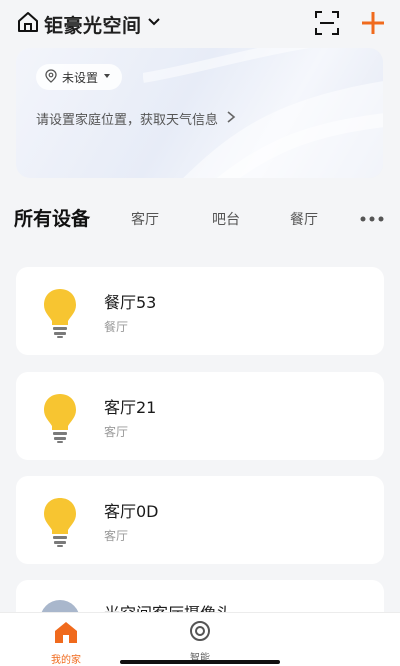 The image size is (400, 666). I want to click on plus-icon, so click(373, 25).